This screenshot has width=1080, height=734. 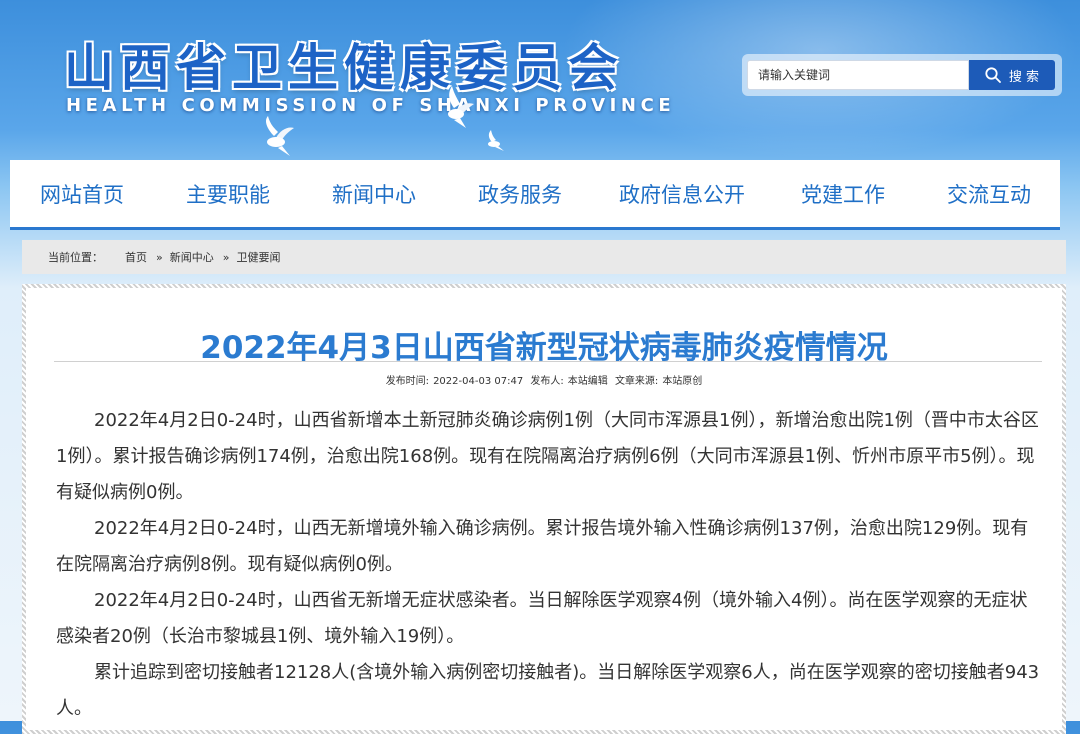 I want to click on breadcrumb-item-home: 首页, so click(x=136, y=257).